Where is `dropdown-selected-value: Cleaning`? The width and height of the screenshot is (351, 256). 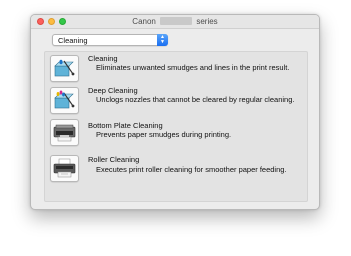 dropdown-selected-value: Cleaning is located at coordinates (73, 40).